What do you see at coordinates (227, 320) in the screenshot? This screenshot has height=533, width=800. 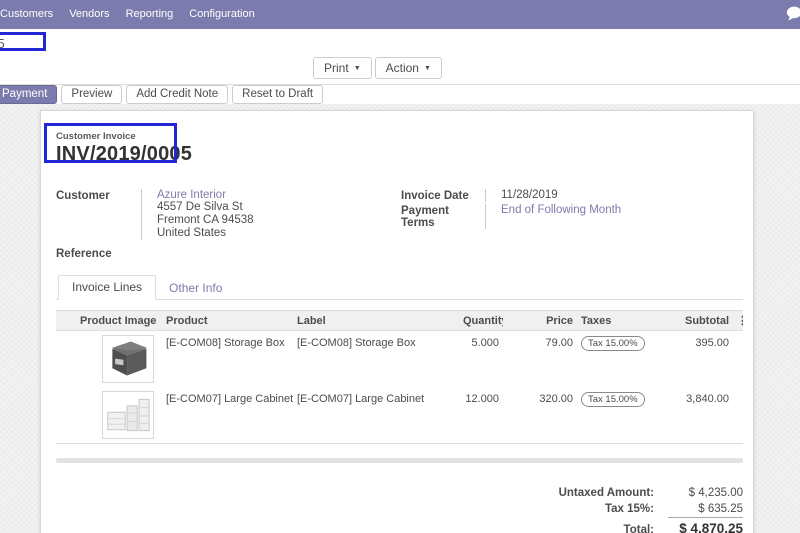 I see `column-header-product: Product` at bounding box center [227, 320].